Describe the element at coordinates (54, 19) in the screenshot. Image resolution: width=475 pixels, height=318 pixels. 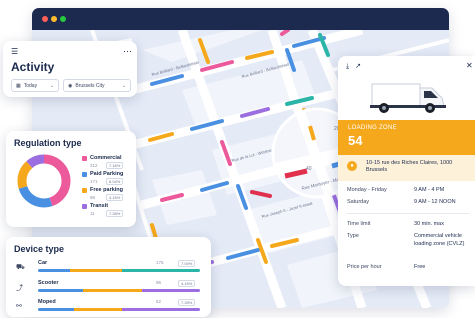
I see `minimize-window-dot` at that location.